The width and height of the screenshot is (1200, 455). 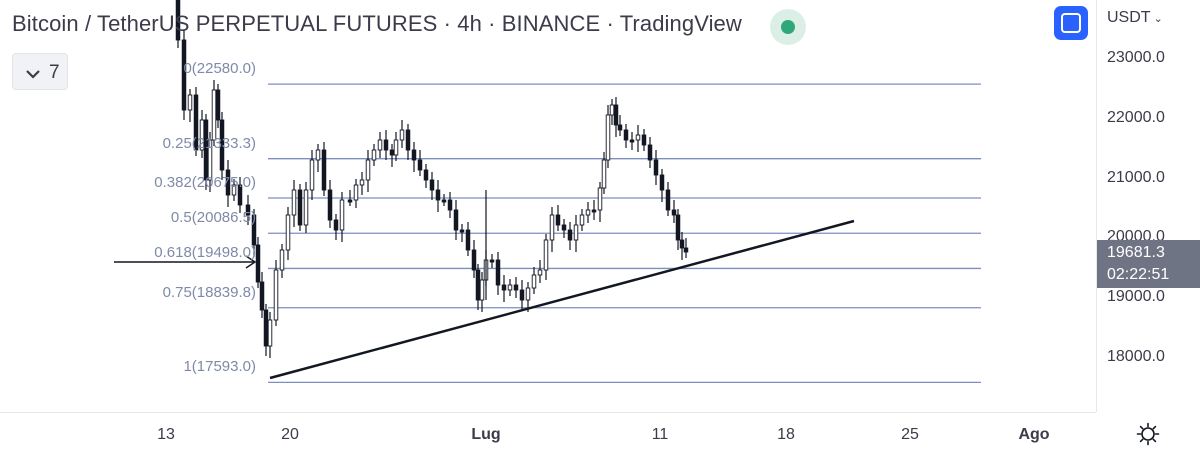 I want to click on price-tick-label: 23000.0, so click(x=1136, y=57).